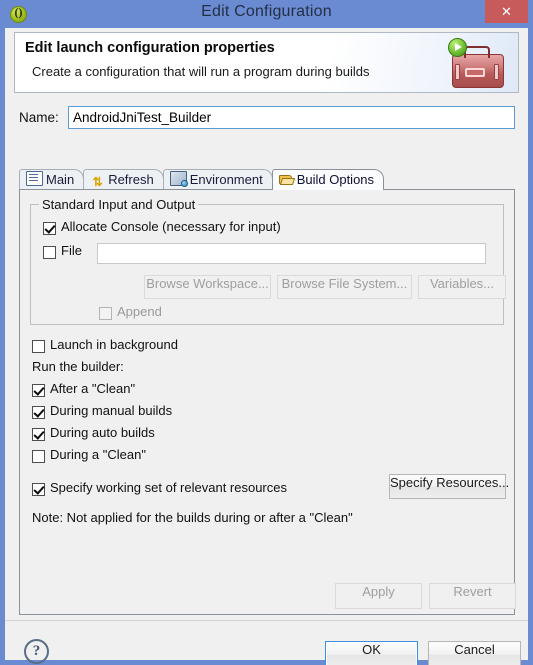 This screenshot has height=665, width=533. Describe the element at coordinates (38, 412) in the screenshot. I see `during-manual-builds-checkbox` at that location.